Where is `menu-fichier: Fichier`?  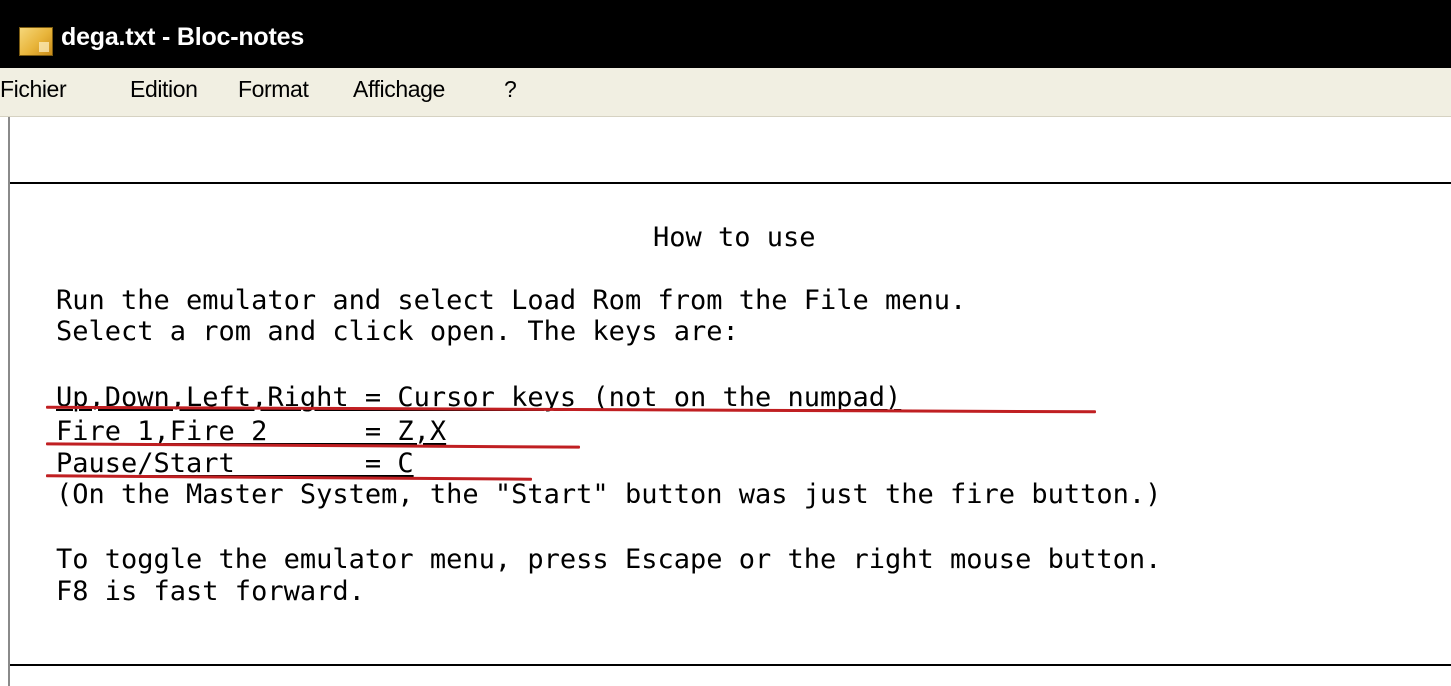 menu-fichier: Fichier is located at coordinates (33, 89).